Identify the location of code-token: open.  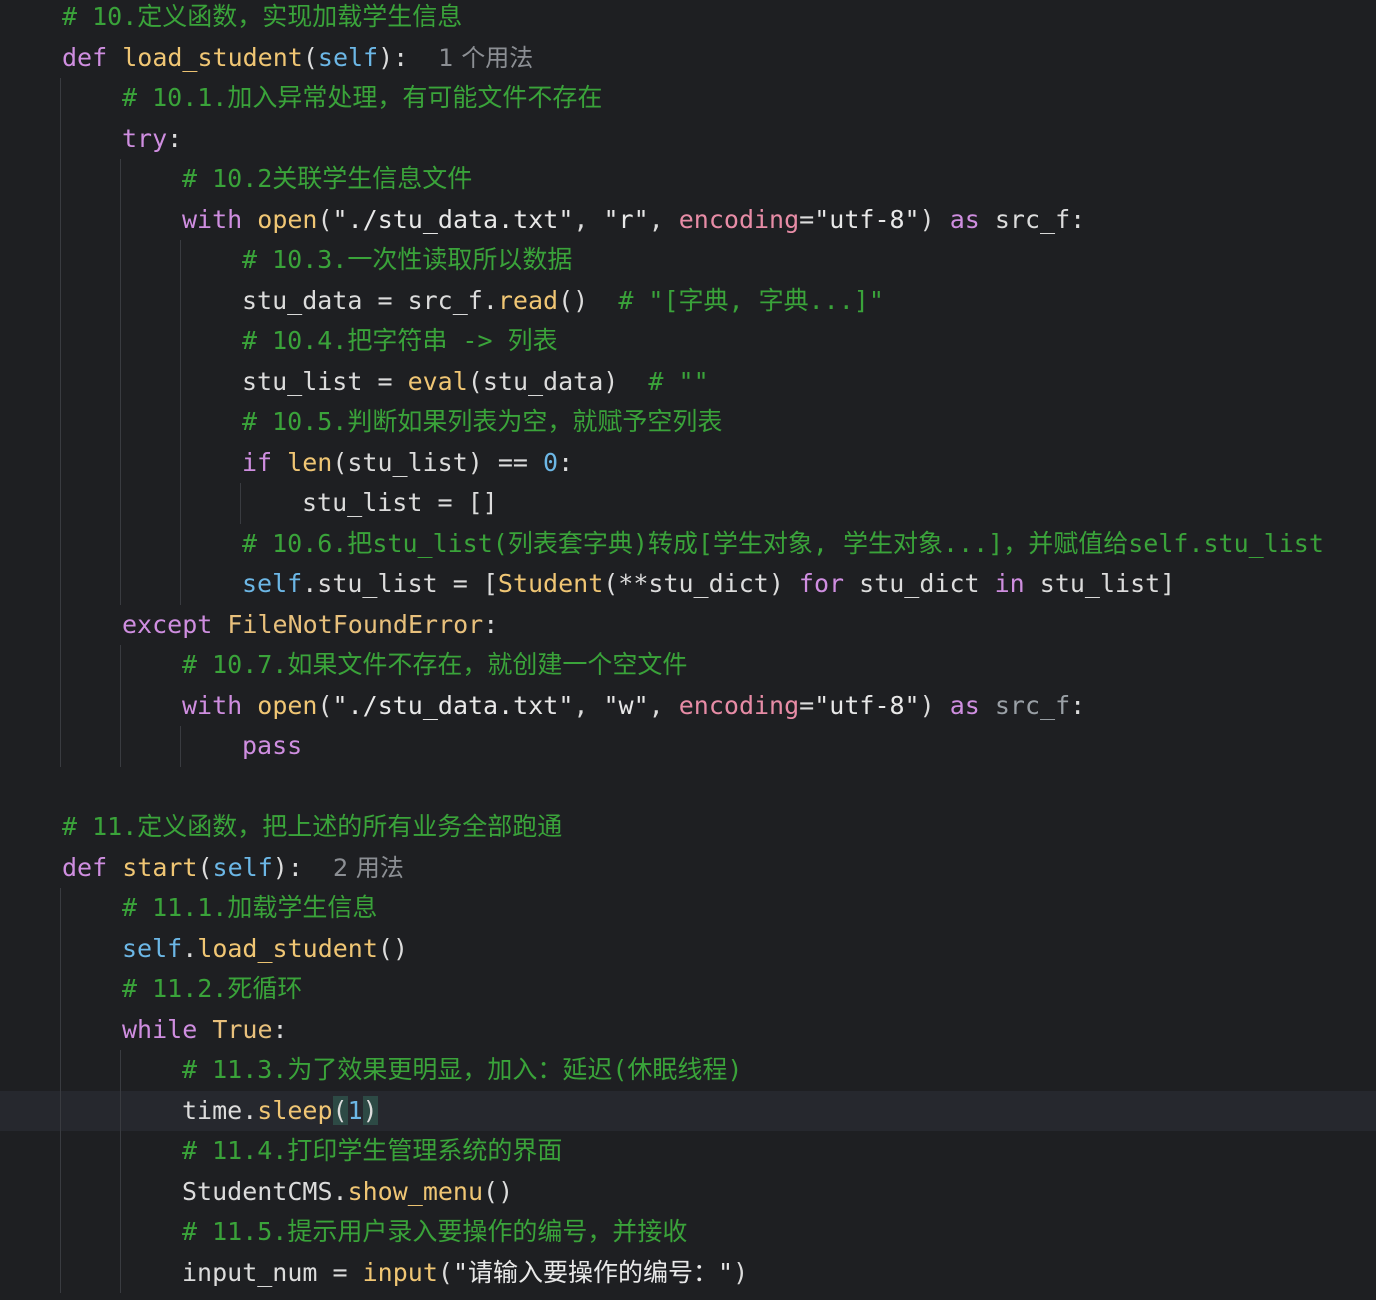
(287, 705).